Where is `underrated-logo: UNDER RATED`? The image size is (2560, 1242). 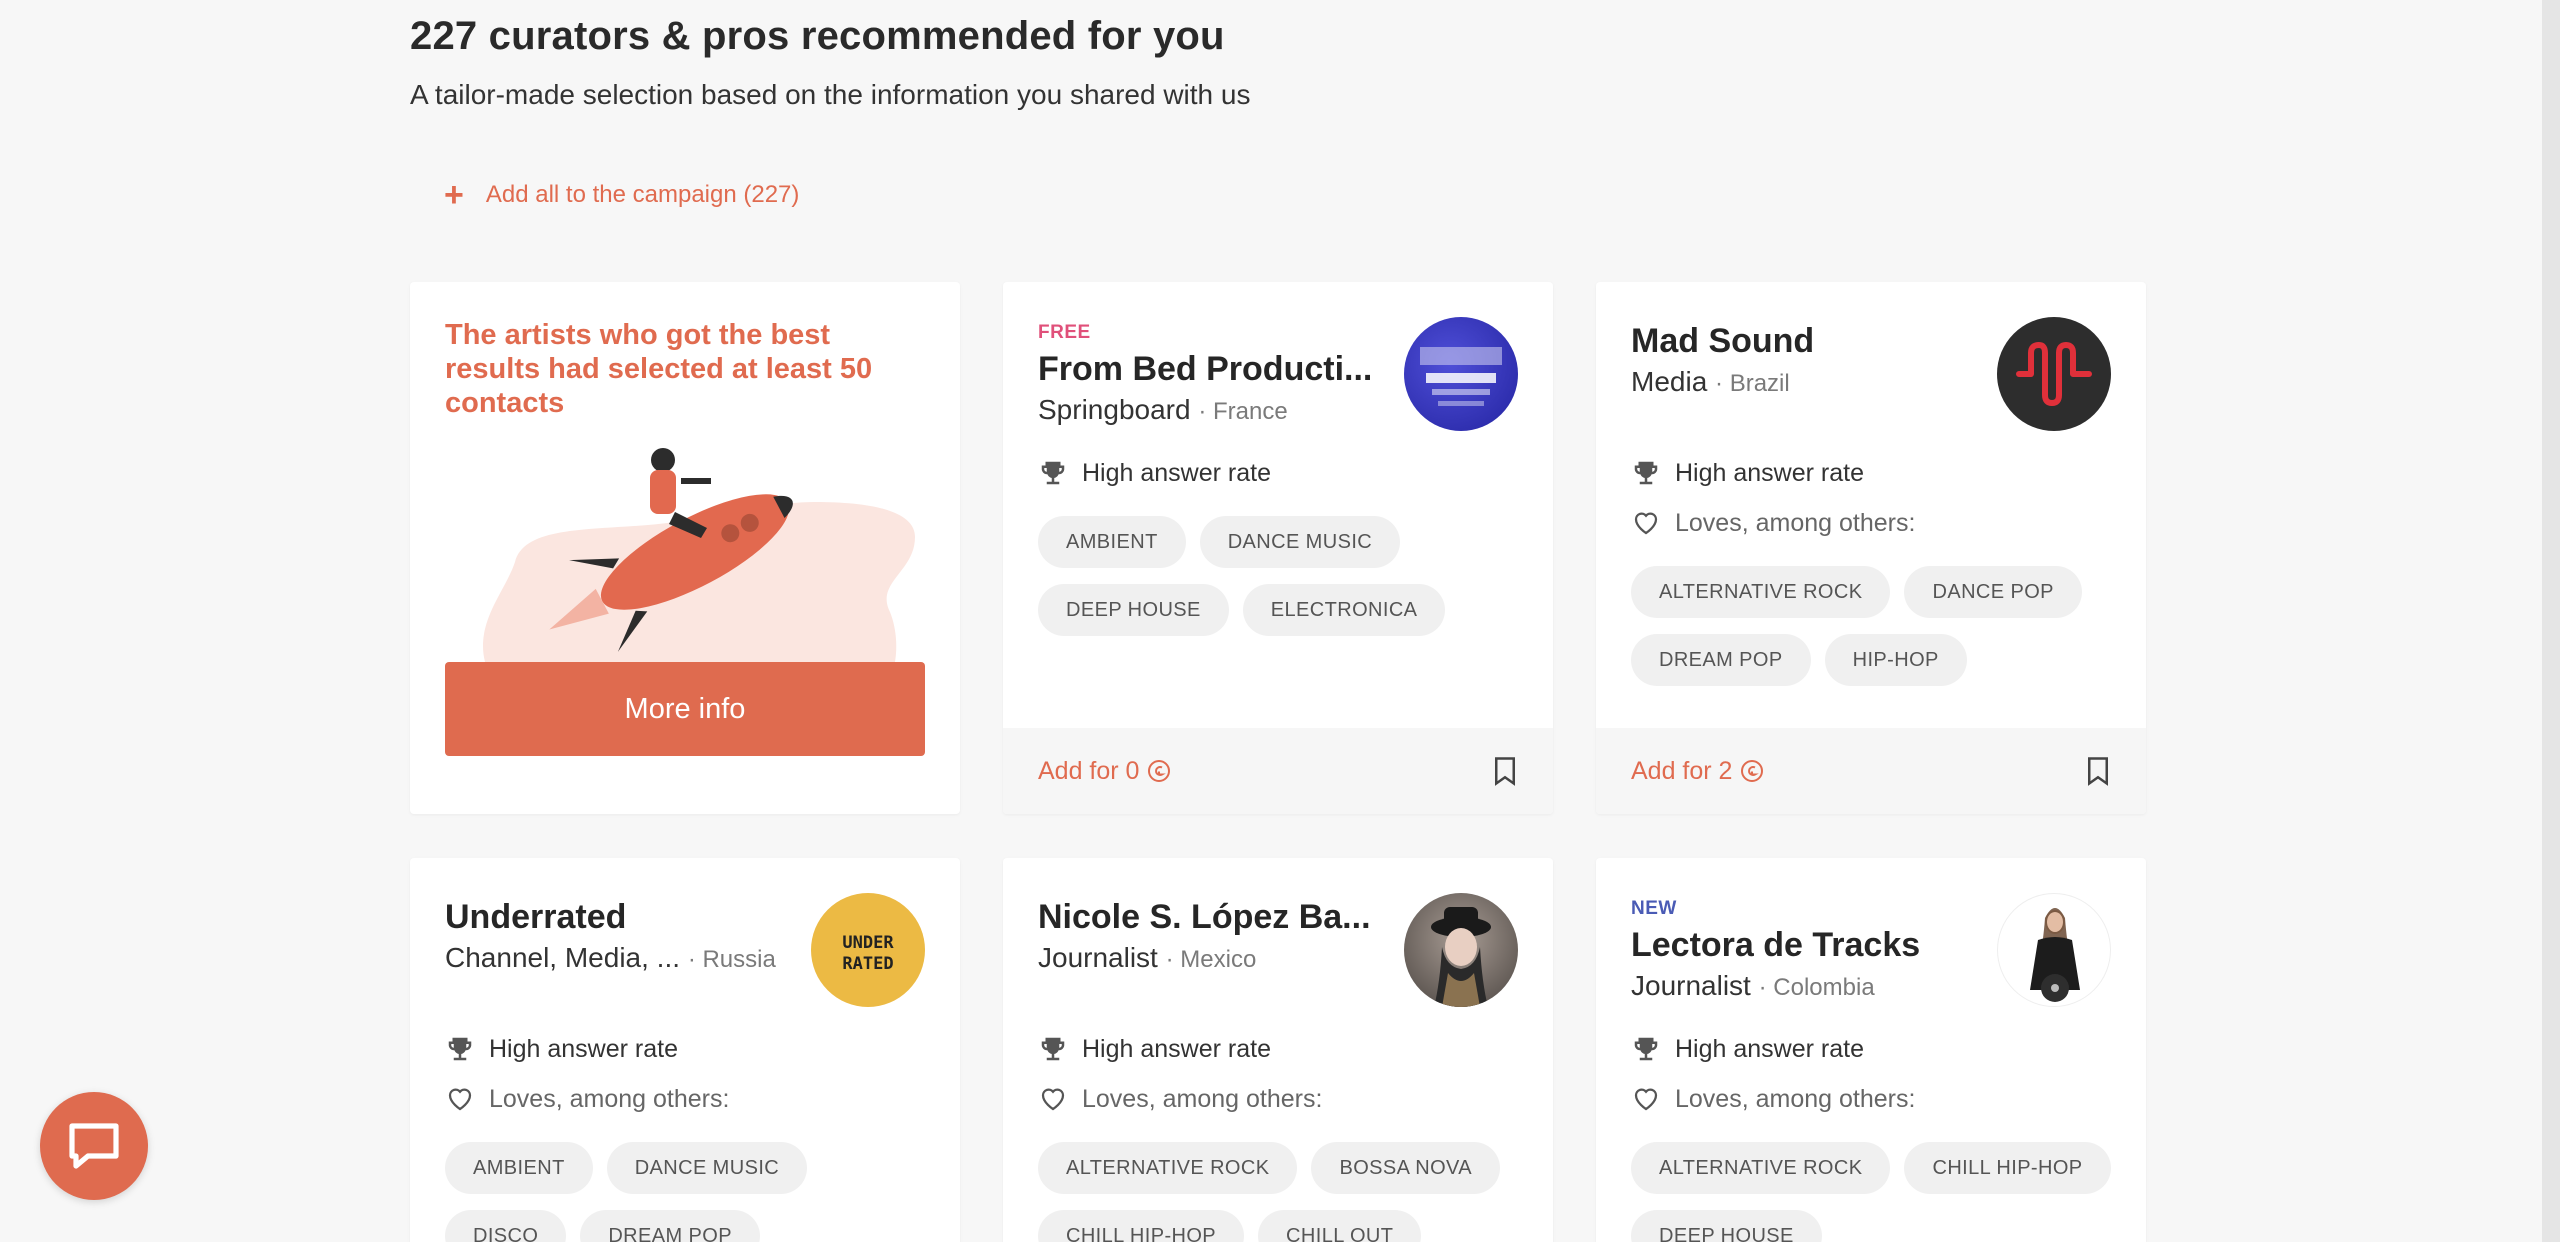
underrated-logo: UNDER RATED is located at coordinates (868, 953).